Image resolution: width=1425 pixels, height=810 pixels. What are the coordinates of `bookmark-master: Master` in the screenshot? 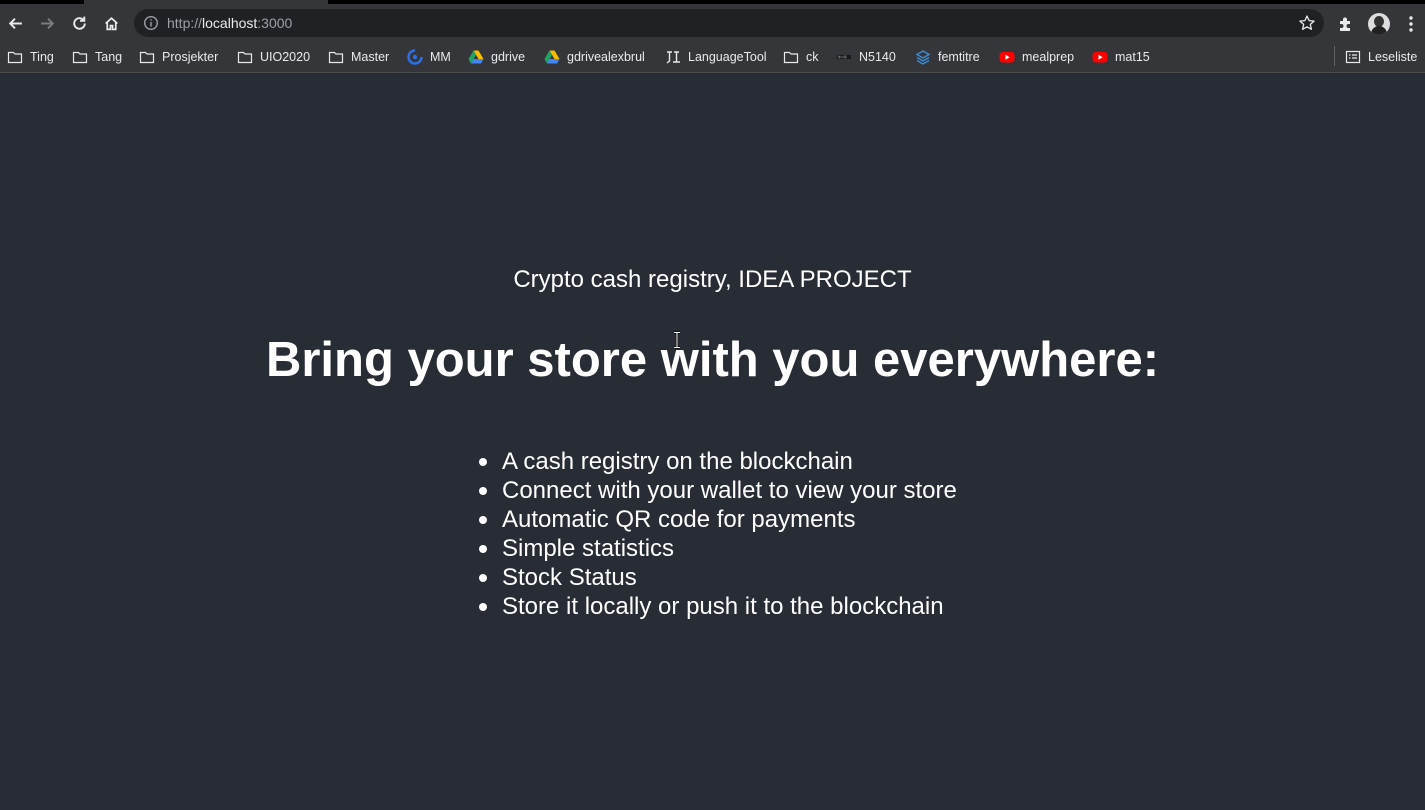 It's located at (358, 57).